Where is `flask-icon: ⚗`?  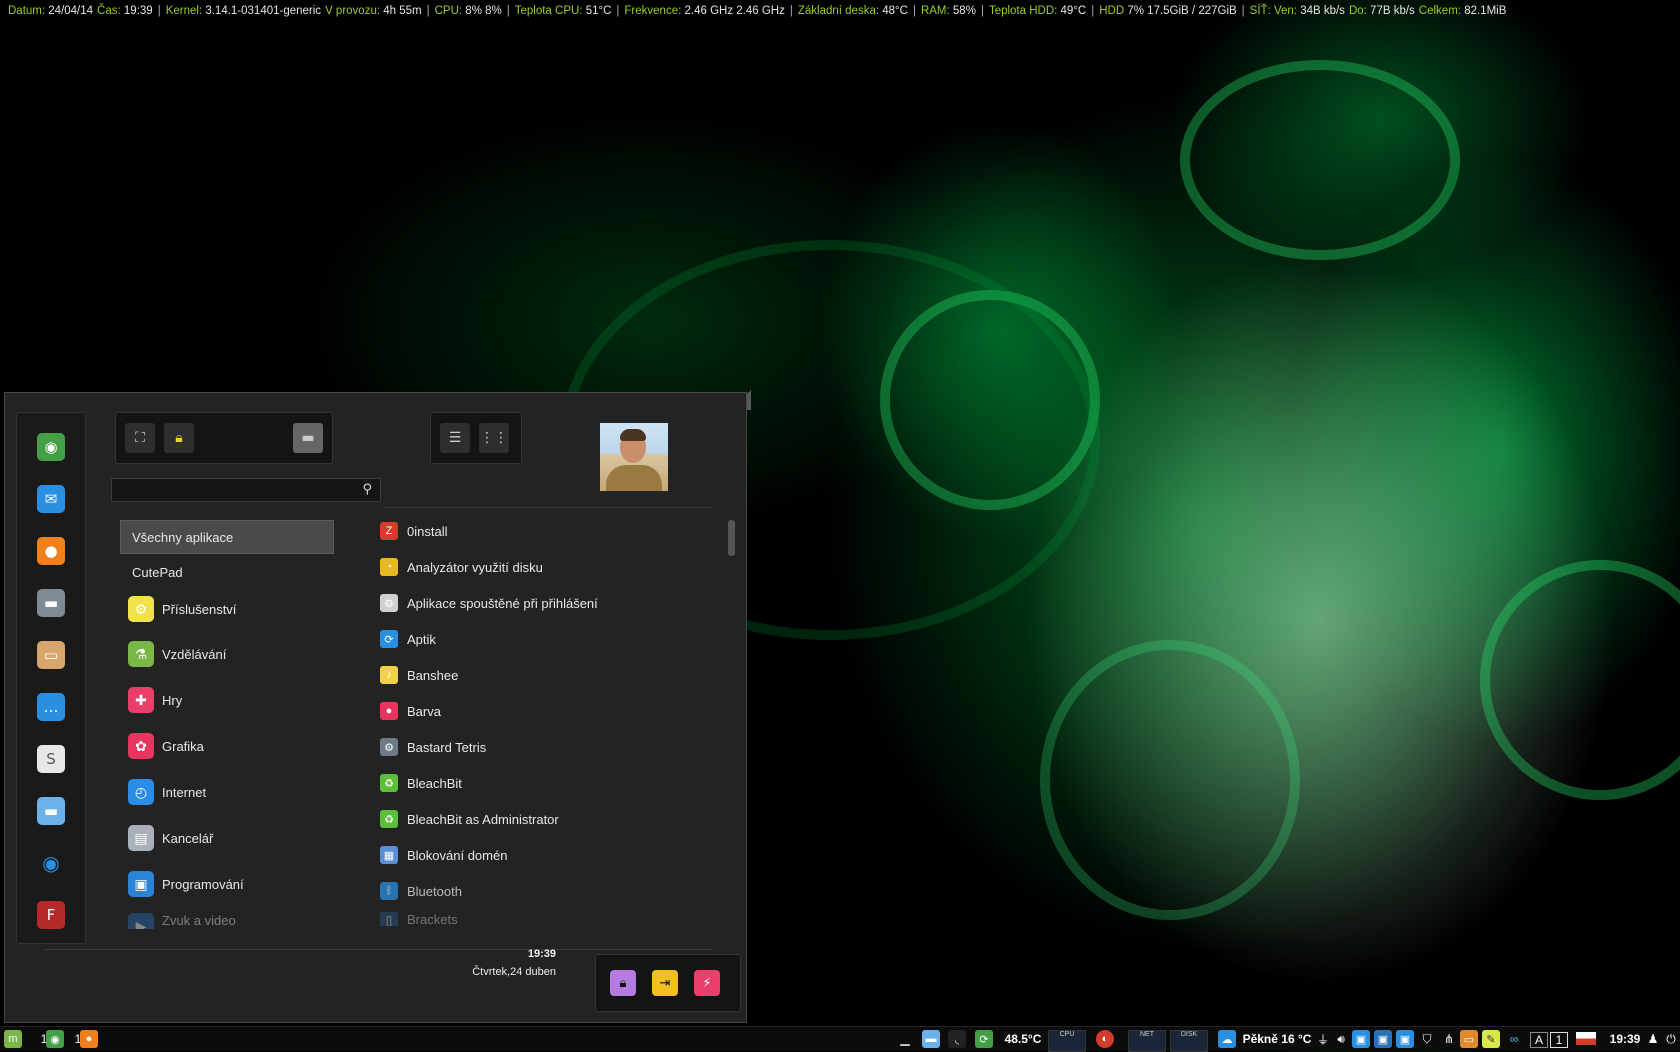
flask-icon: ⚗ is located at coordinates (141, 654).